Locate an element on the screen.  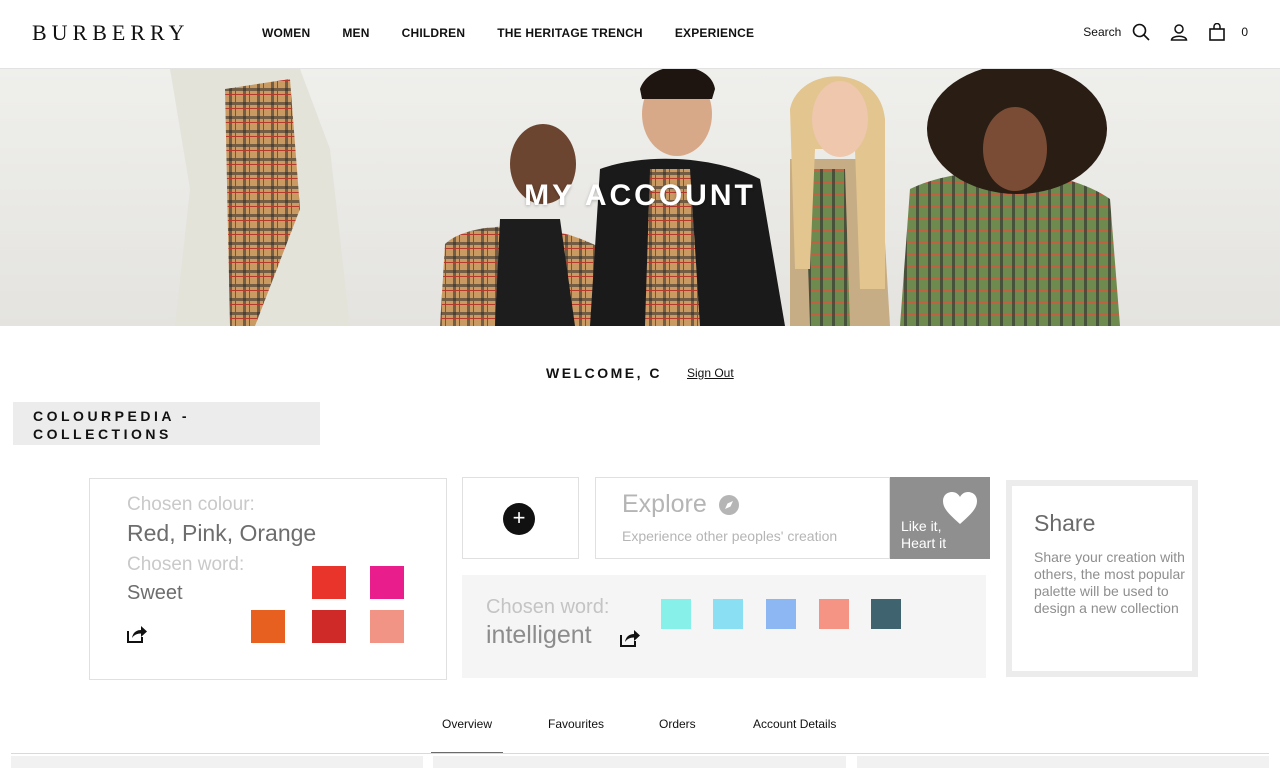
search-label: Search is located at coordinates (1102, 32).